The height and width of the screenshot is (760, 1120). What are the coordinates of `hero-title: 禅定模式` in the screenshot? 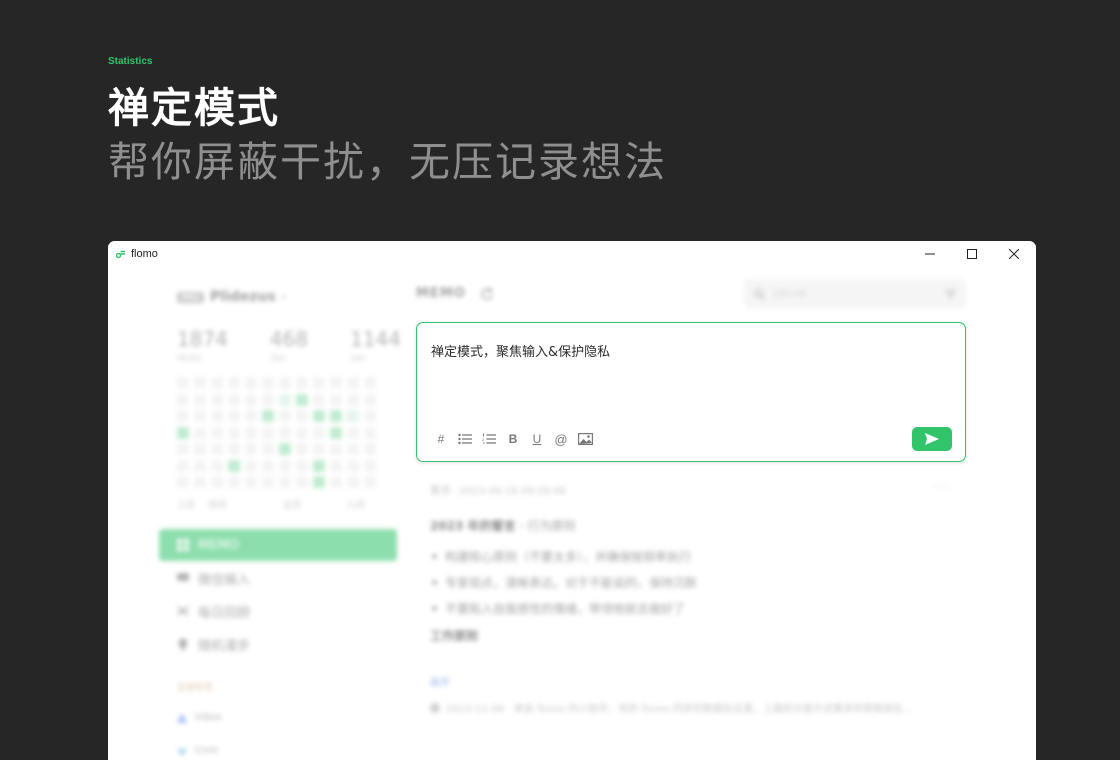 It's located at (194, 108).